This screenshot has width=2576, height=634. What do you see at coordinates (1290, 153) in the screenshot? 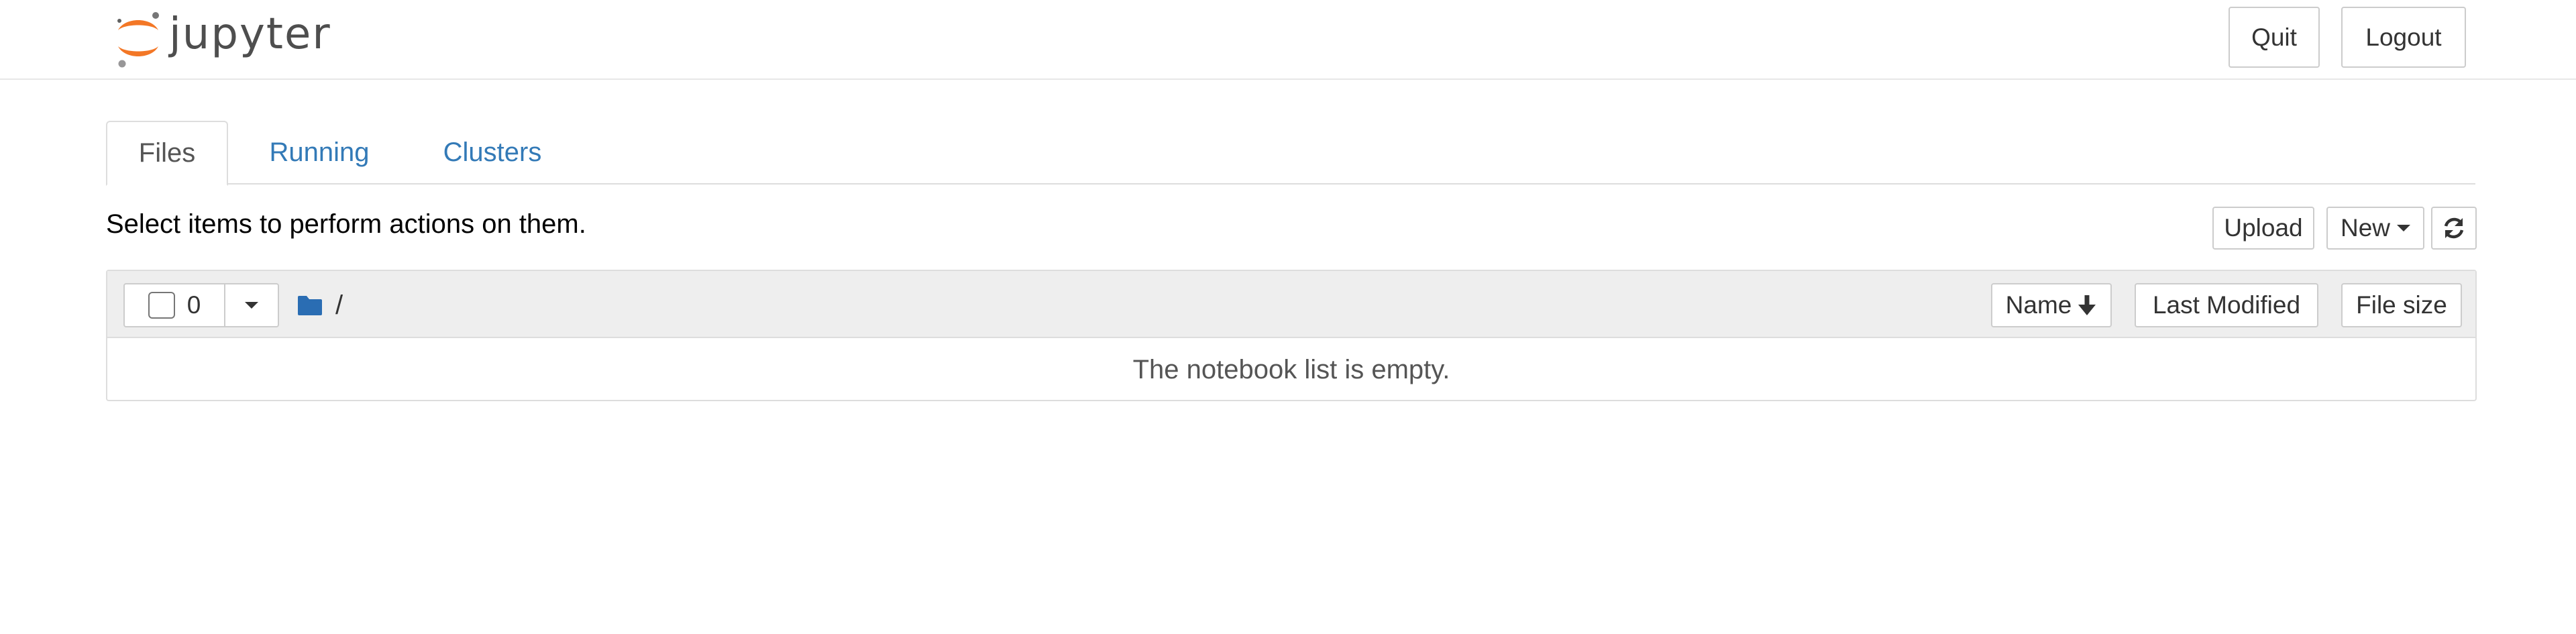
I see `tab-bar: Files Running Clusters` at bounding box center [1290, 153].